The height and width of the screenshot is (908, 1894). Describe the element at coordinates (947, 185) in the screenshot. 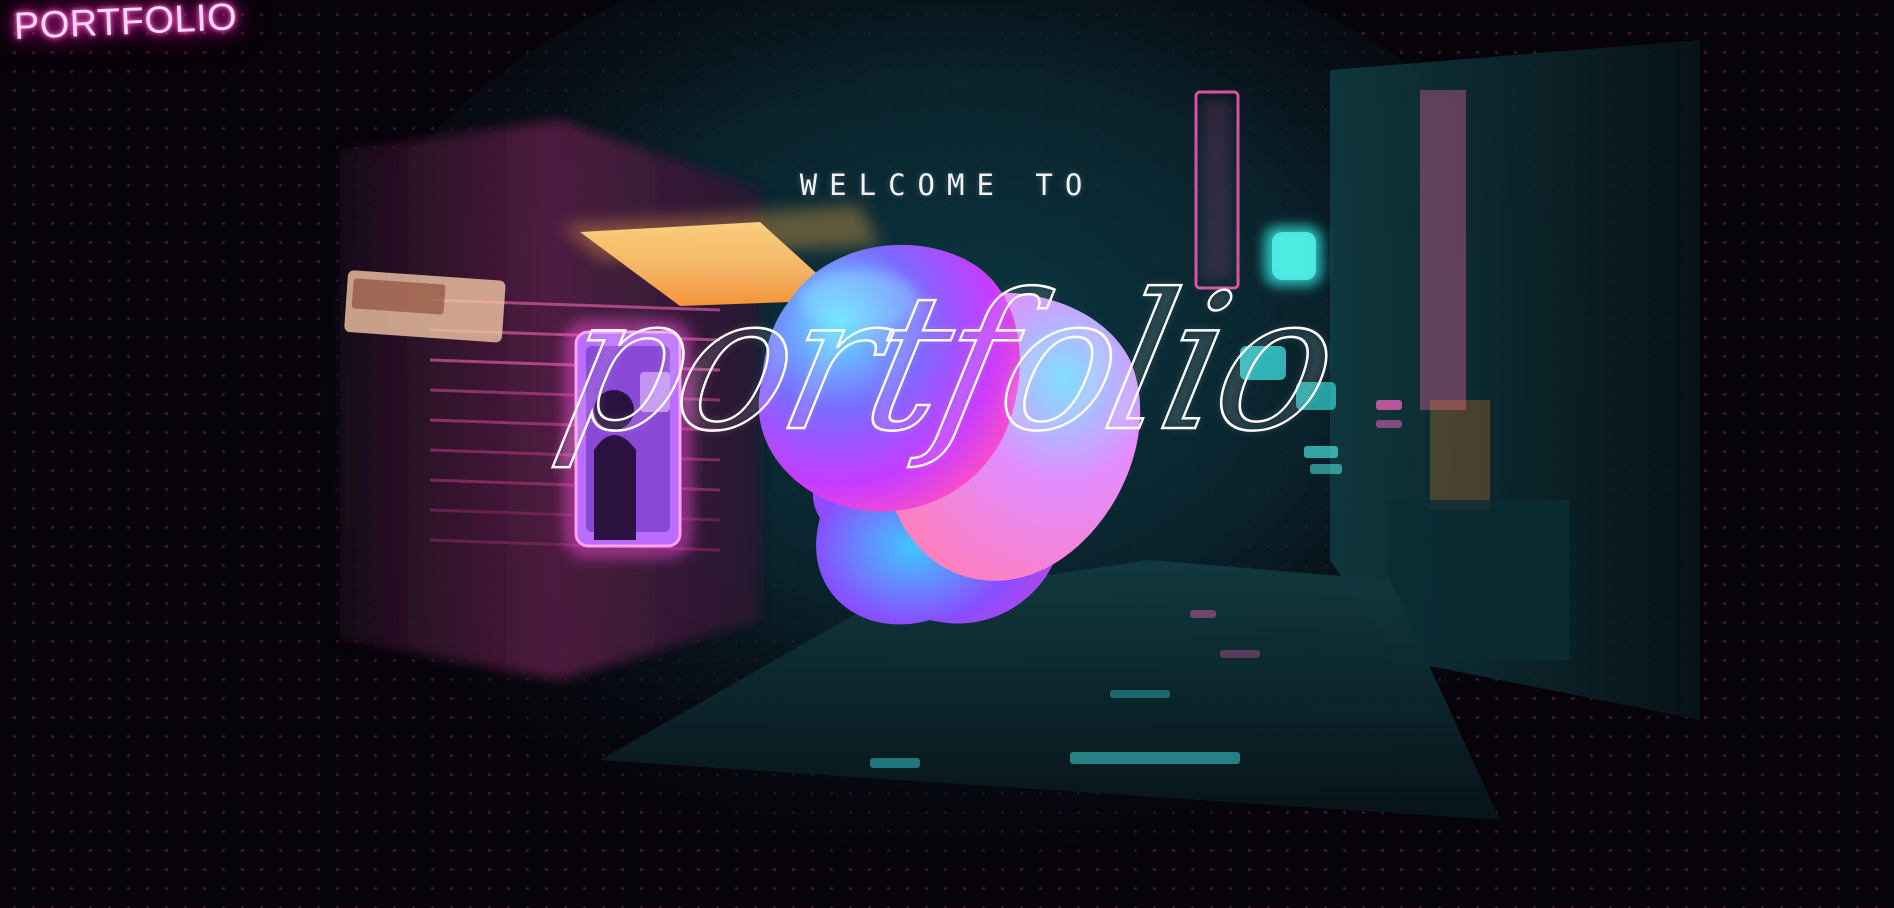

I see `hero-kicker: WELCOME TO` at that location.